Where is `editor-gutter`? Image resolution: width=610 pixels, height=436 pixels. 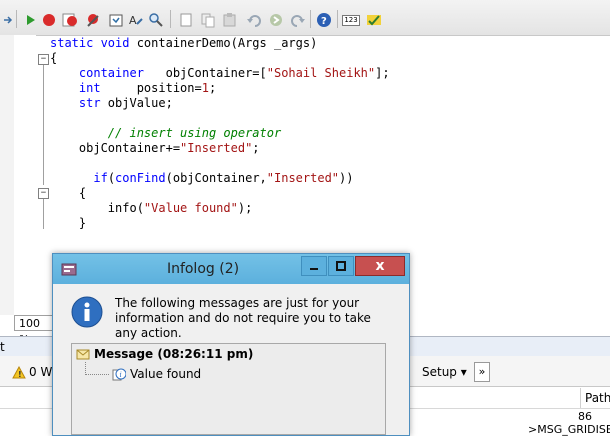
editor-gutter is located at coordinates (7, 175).